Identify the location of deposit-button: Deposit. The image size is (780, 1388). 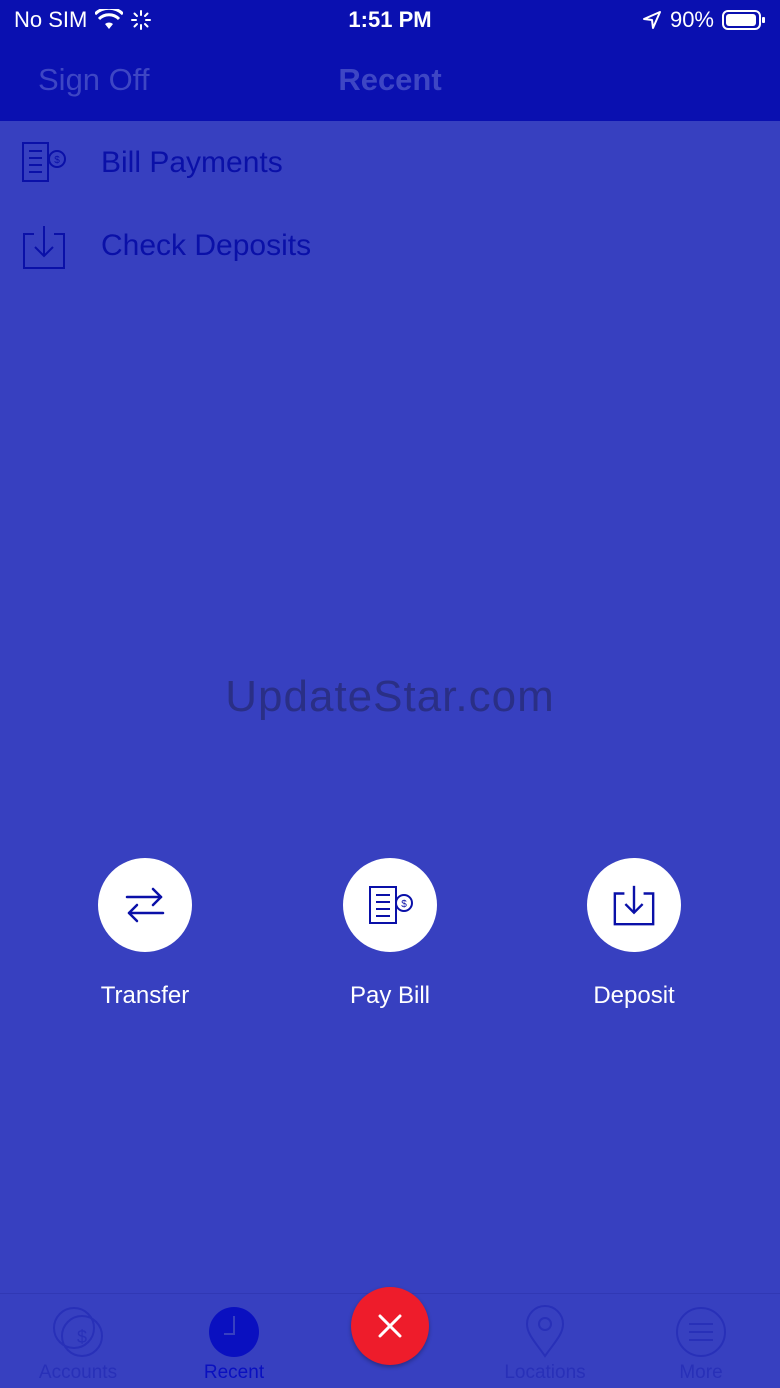
(634, 934).